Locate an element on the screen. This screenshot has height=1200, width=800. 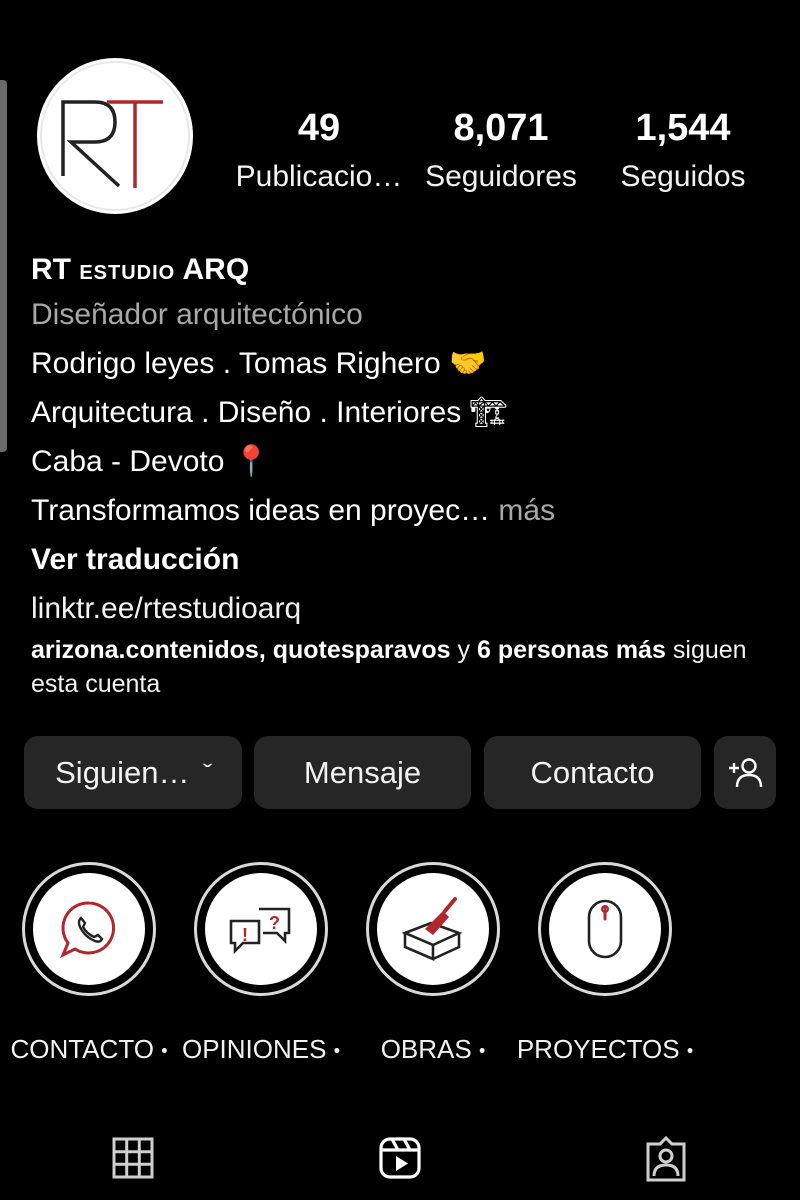
highlight-label-contacto: CONTACTO • is located at coordinates (92, 1049).